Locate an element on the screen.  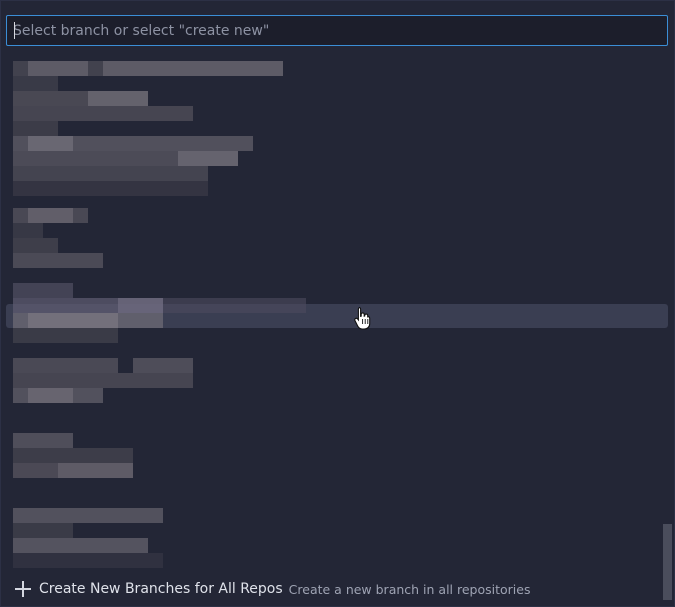
branch-search-box is located at coordinates (337, 30).